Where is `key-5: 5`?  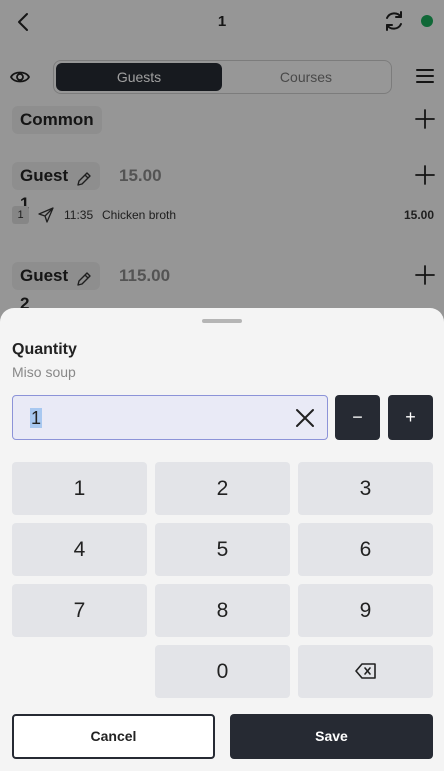 key-5: 5 is located at coordinates (222, 549).